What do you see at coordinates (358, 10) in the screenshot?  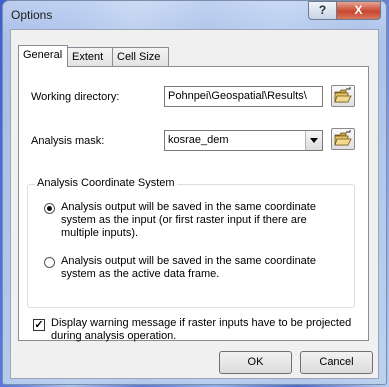 I see `close-button: X` at bounding box center [358, 10].